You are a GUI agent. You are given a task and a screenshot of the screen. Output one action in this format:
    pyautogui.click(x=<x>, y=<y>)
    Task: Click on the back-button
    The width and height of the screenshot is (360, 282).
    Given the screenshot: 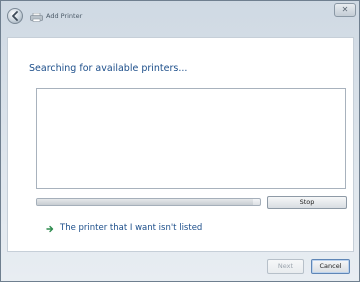 What is the action you would take?
    pyautogui.click(x=15, y=16)
    